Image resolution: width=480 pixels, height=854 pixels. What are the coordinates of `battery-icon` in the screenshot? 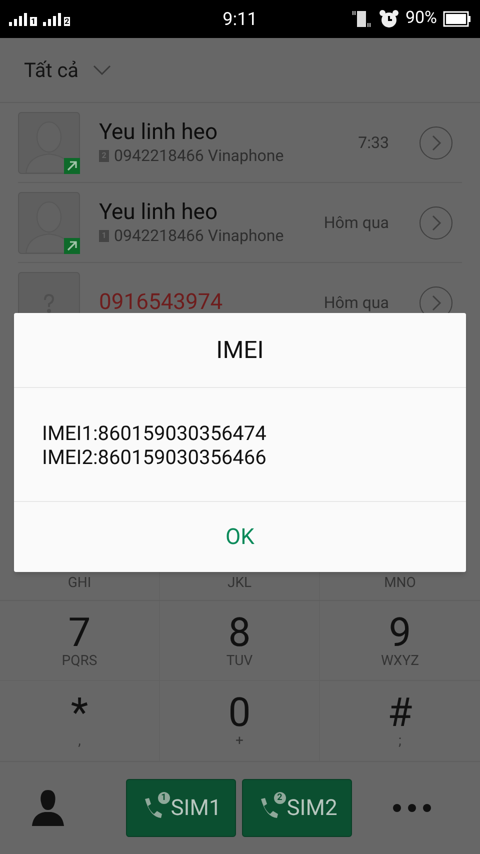 It's located at (457, 19).